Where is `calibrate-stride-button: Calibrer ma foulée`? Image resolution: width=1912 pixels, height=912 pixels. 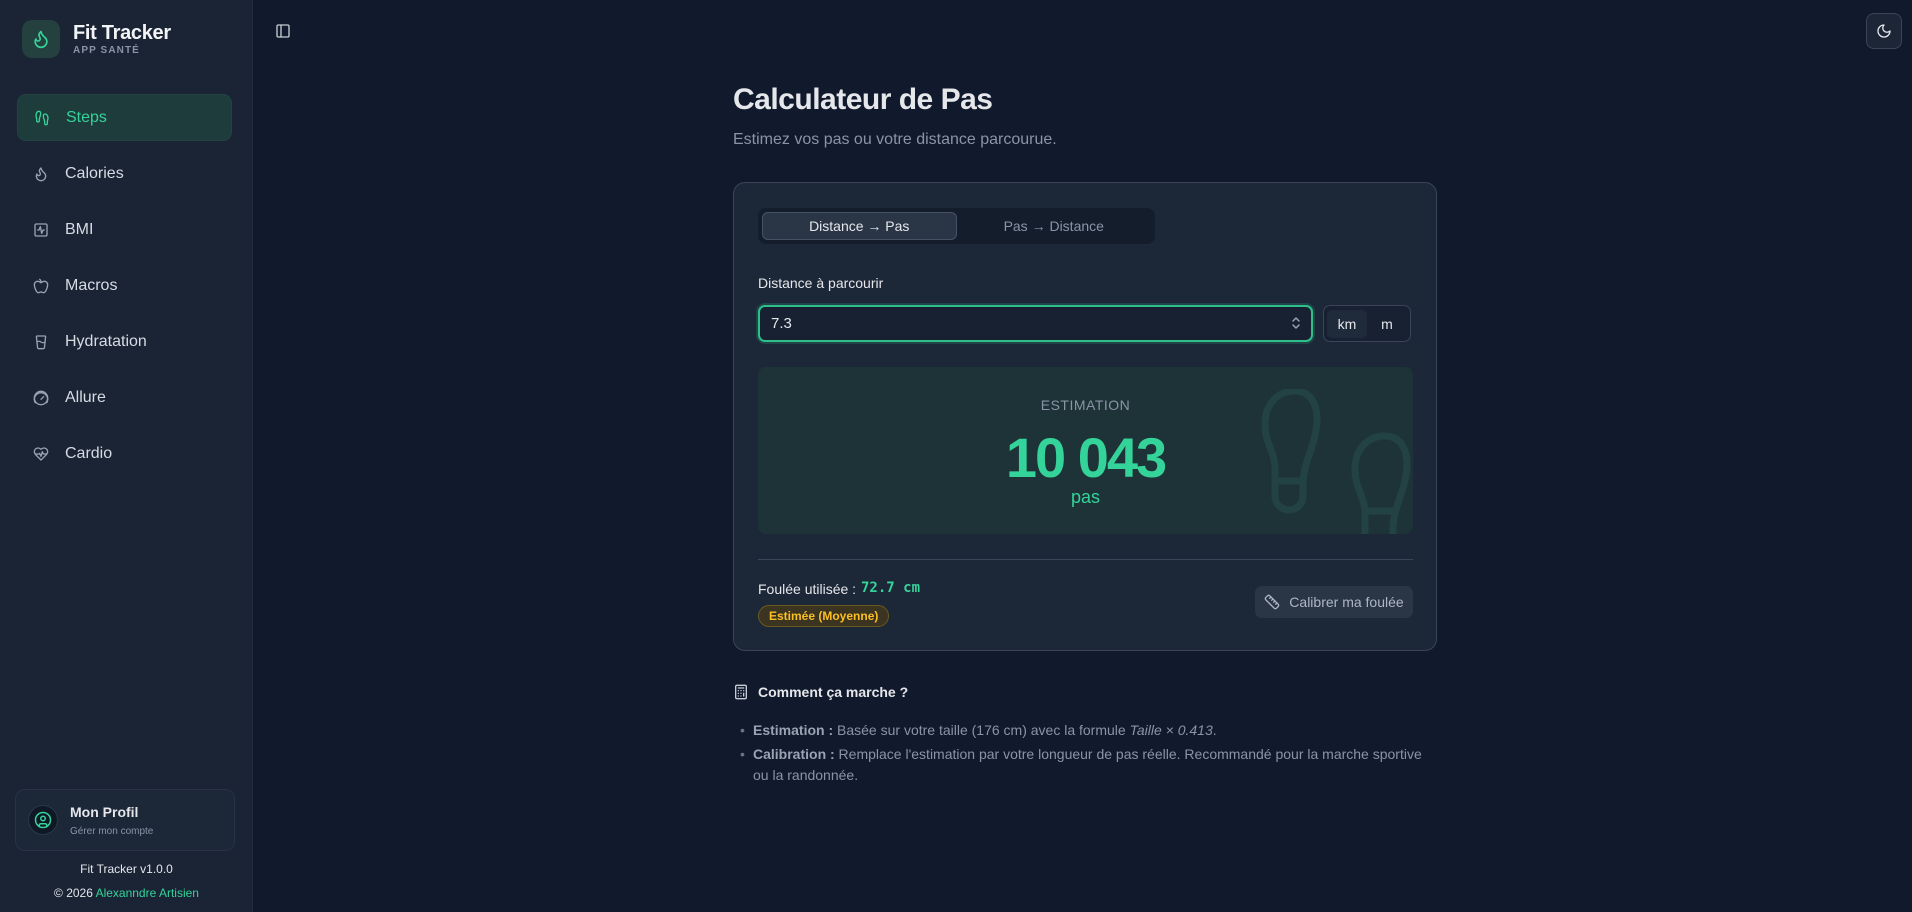
calibrate-stride-button: Calibrer ma foulée is located at coordinates (1334, 602).